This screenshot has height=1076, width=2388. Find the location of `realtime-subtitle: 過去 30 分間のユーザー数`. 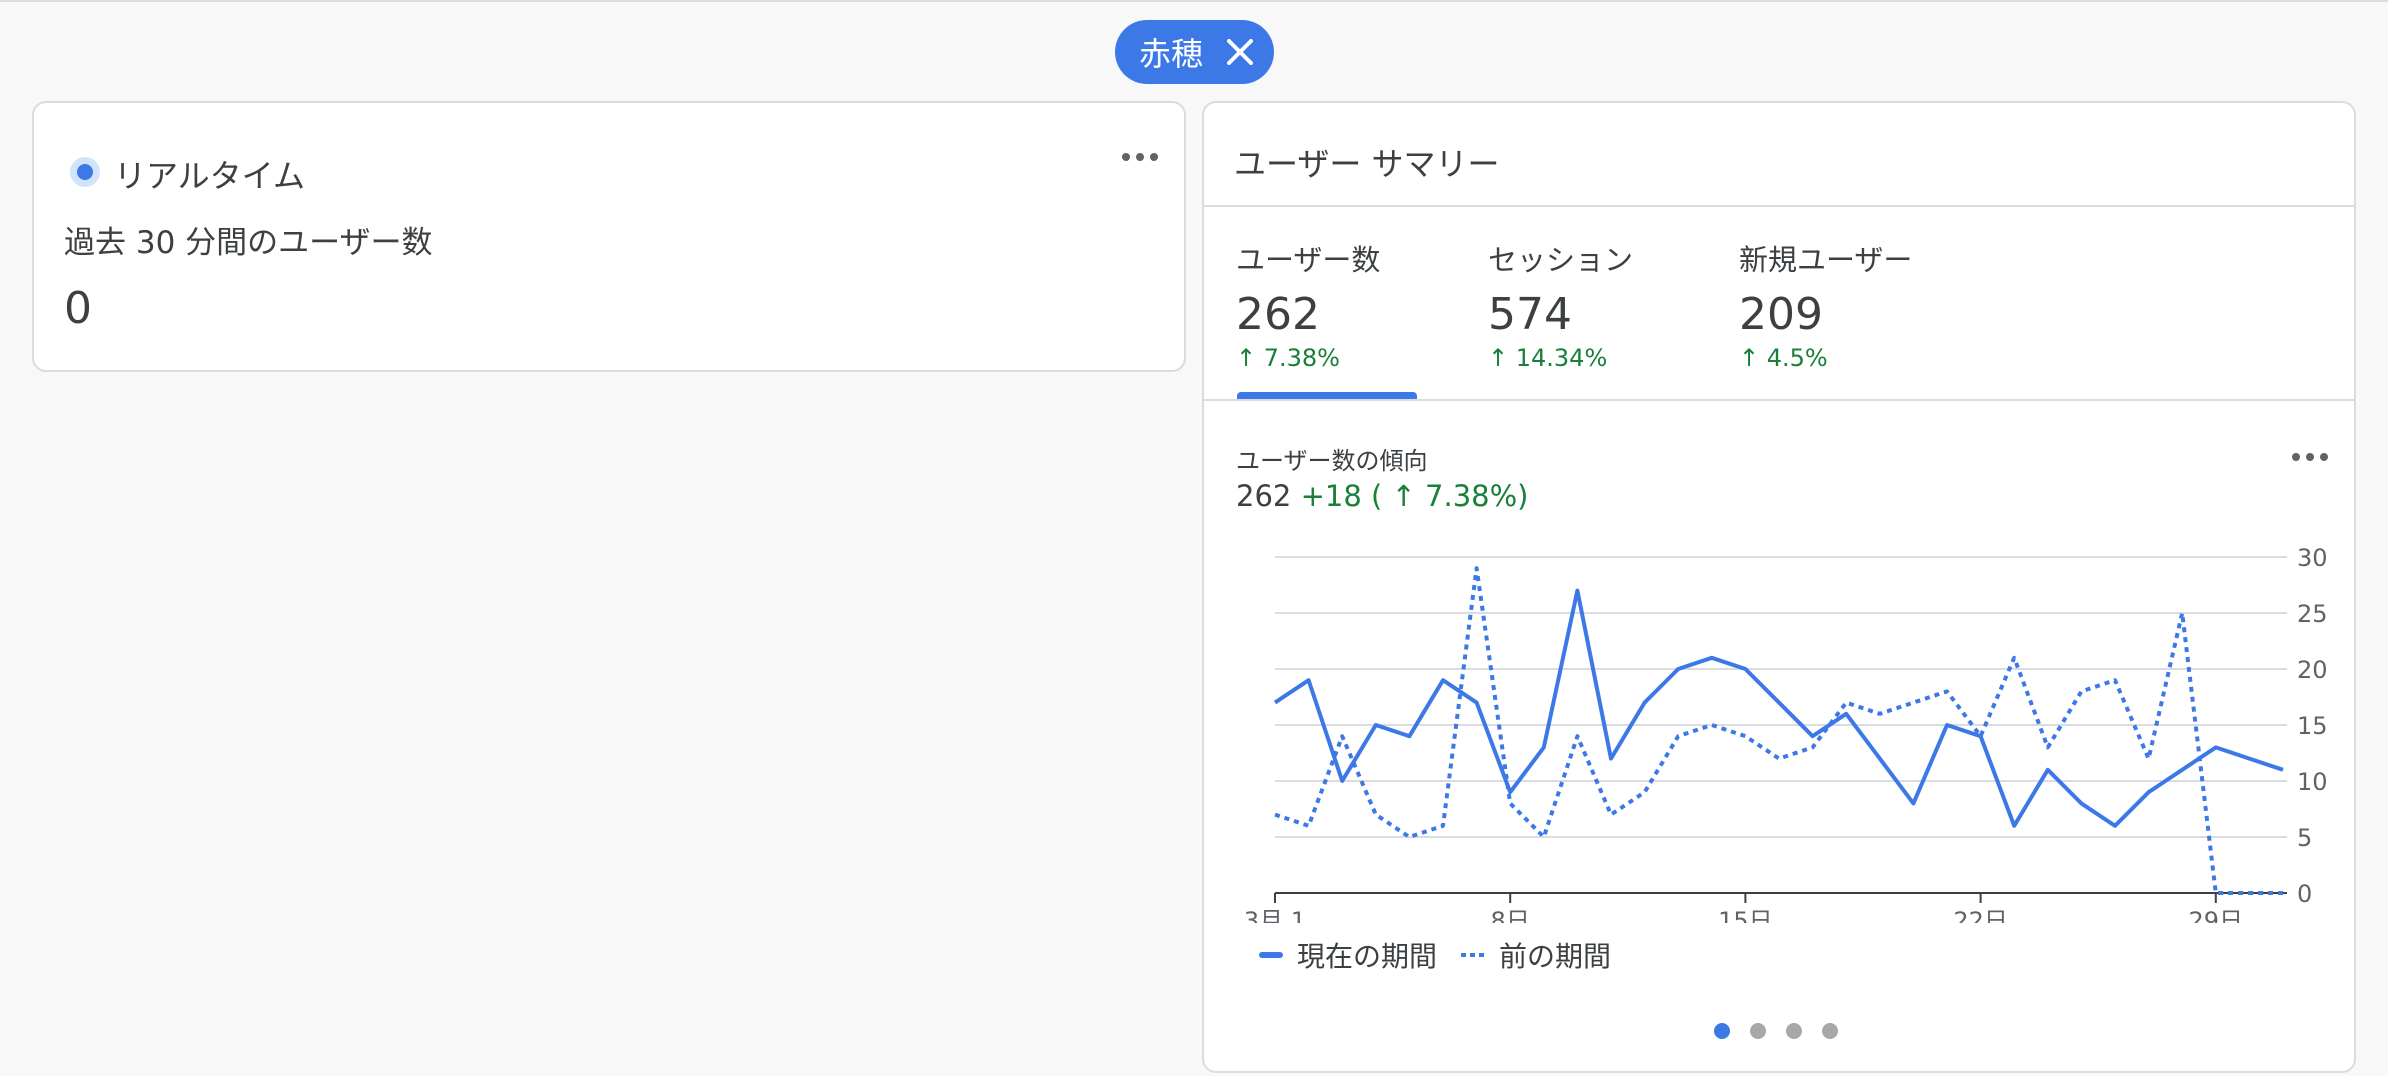

realtime-subtitle: 過去 30 分間のユーザー数 is located at coordinates (248, 243).